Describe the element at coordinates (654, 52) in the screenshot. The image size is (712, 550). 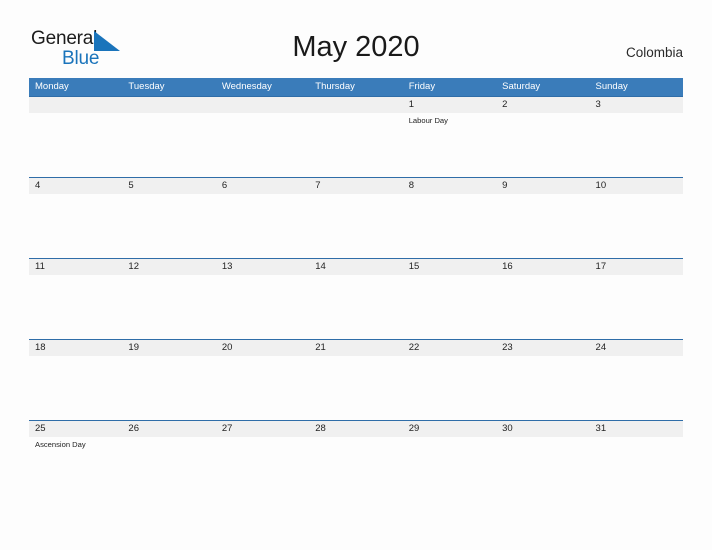
I see `country-label: Colombia` at that location.